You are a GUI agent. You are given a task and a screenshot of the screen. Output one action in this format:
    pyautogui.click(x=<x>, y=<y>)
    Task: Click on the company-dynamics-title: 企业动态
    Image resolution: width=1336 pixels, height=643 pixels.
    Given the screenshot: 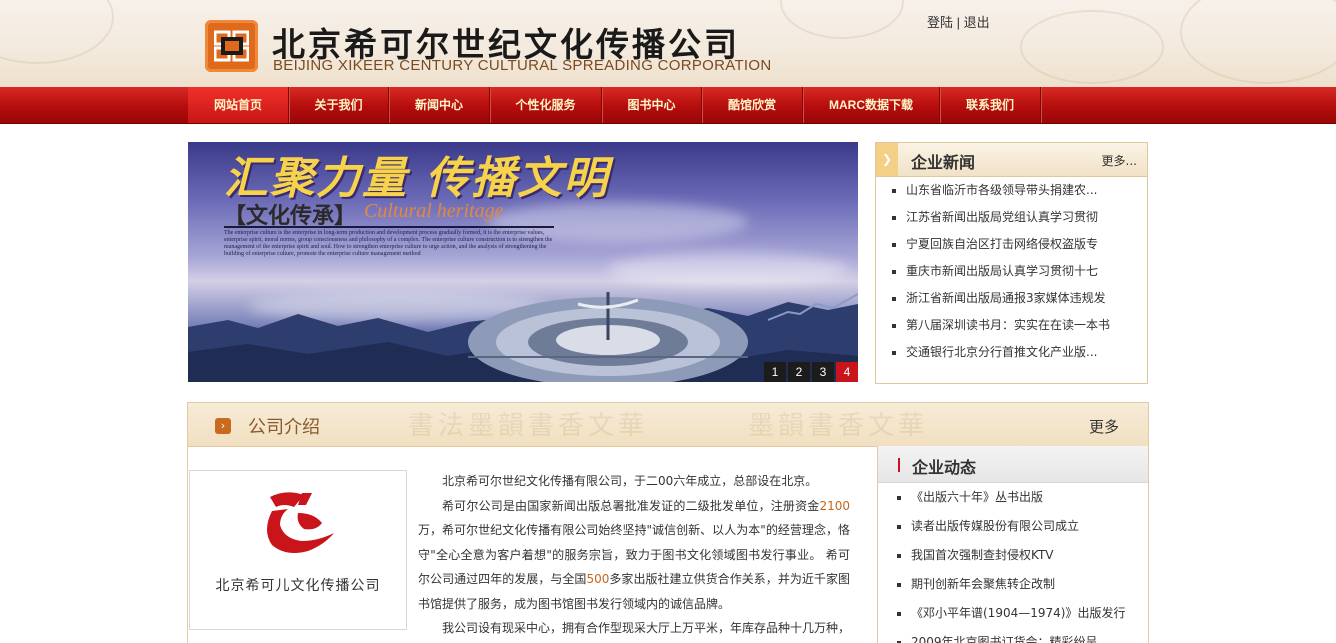 What is the action you would take?
    pyautogui.click(x=944, y=467)
    